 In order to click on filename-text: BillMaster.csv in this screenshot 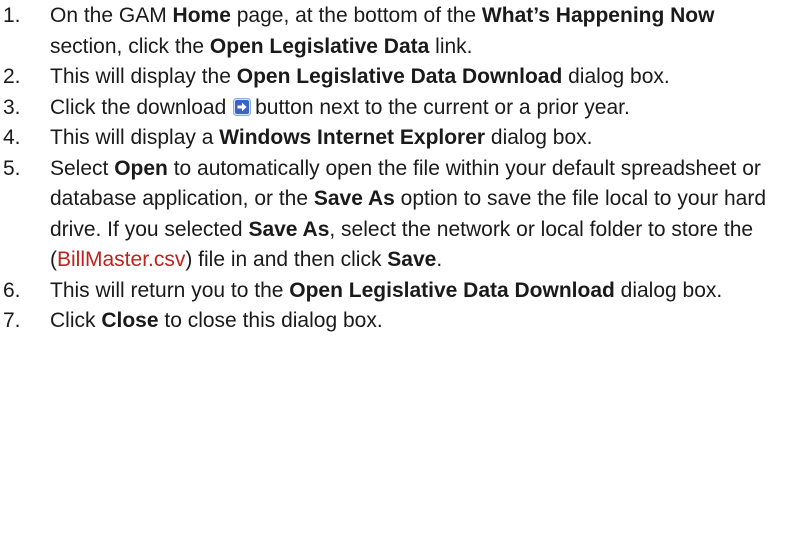, I will do `click(121, 259)`.